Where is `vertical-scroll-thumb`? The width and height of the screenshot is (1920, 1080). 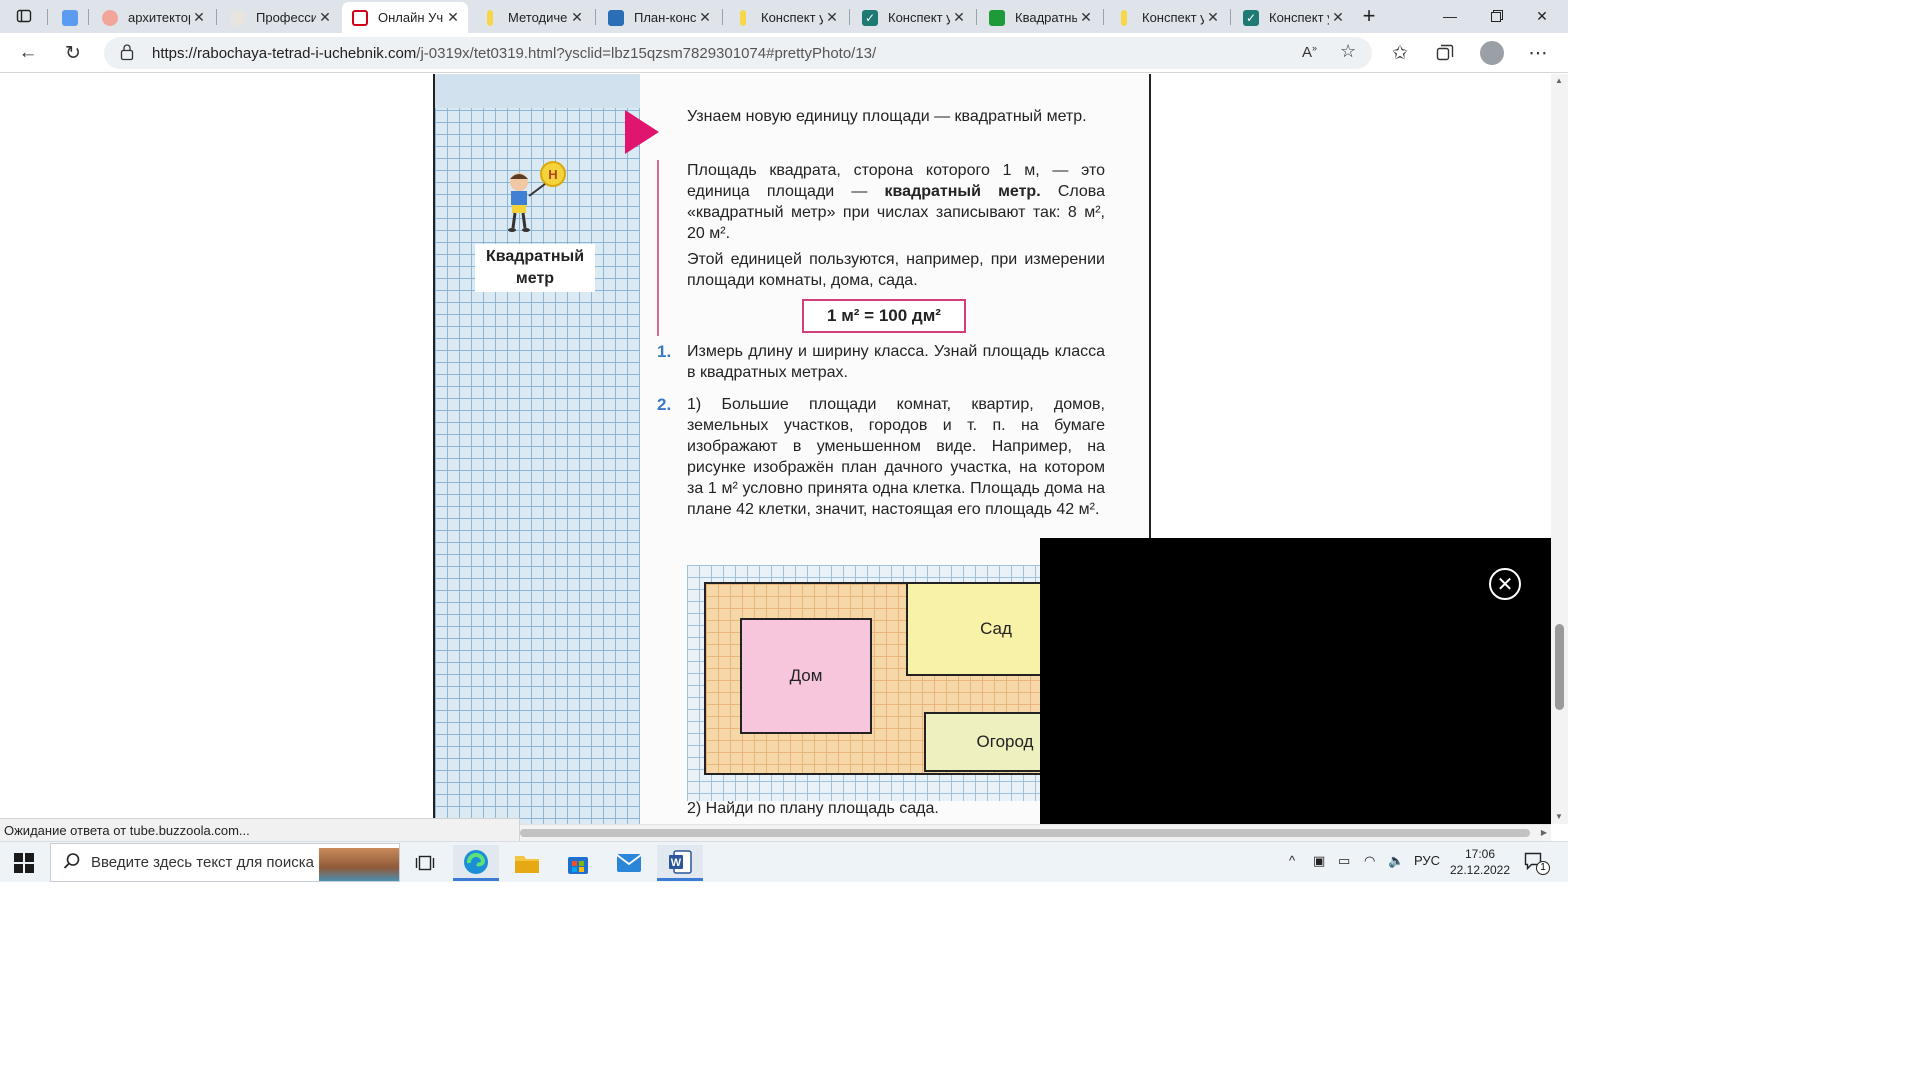
vertical-scroll-thumb is located at coordinates (1559, 667).